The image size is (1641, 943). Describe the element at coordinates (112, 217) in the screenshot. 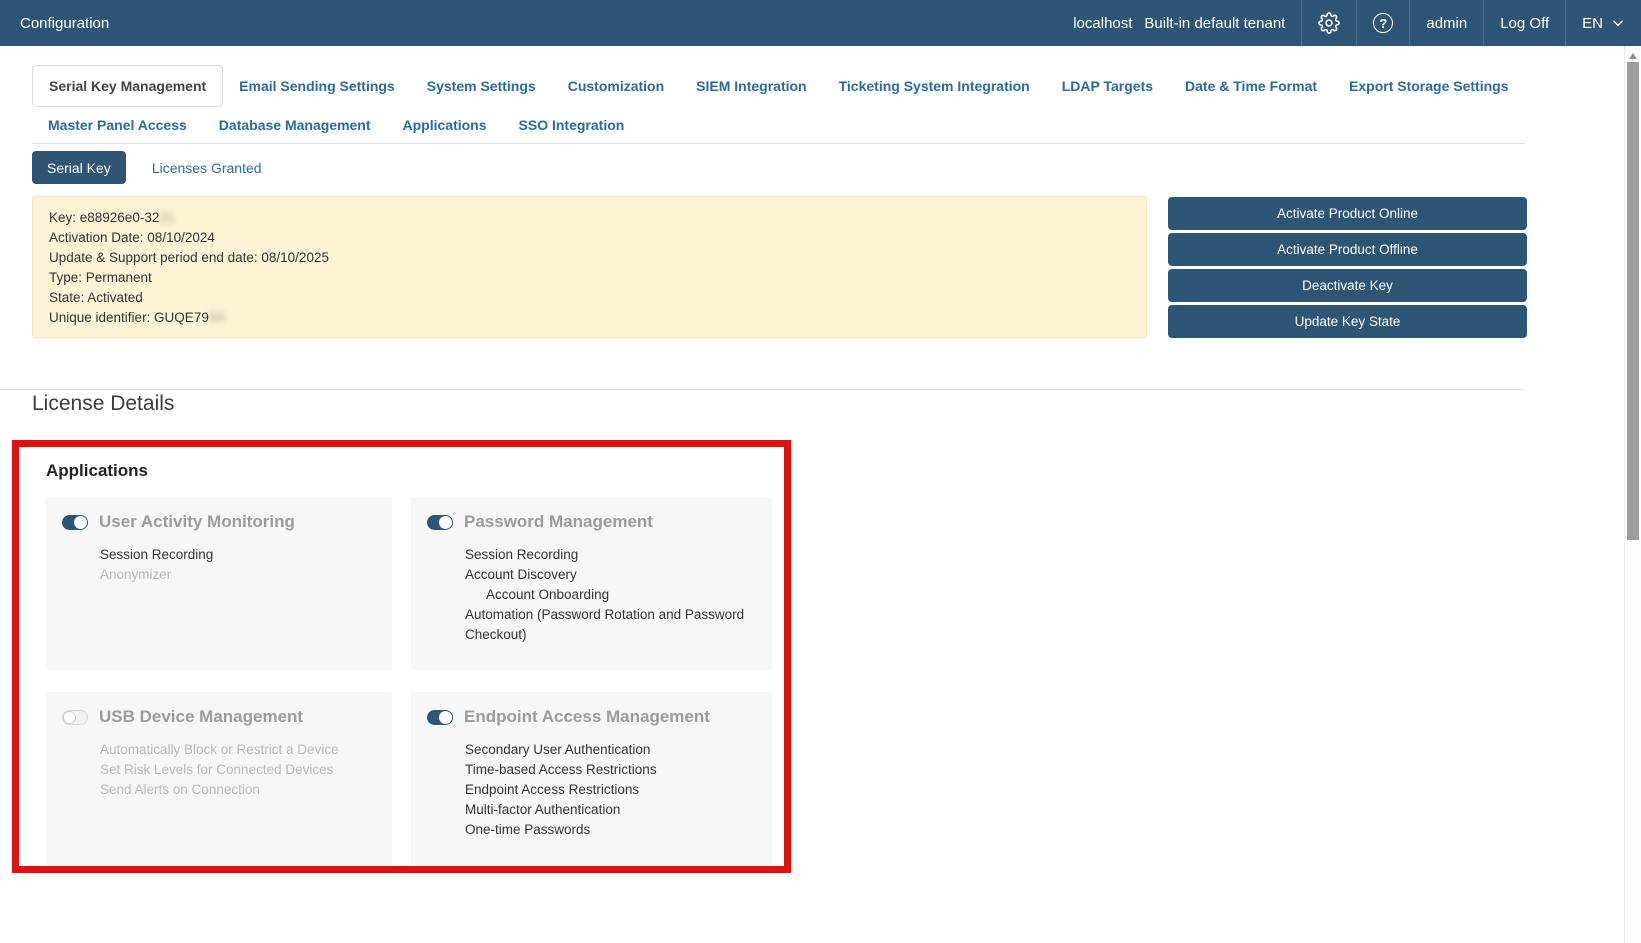

I see `key-info-line: Key: e88926e0-3221` at that location.